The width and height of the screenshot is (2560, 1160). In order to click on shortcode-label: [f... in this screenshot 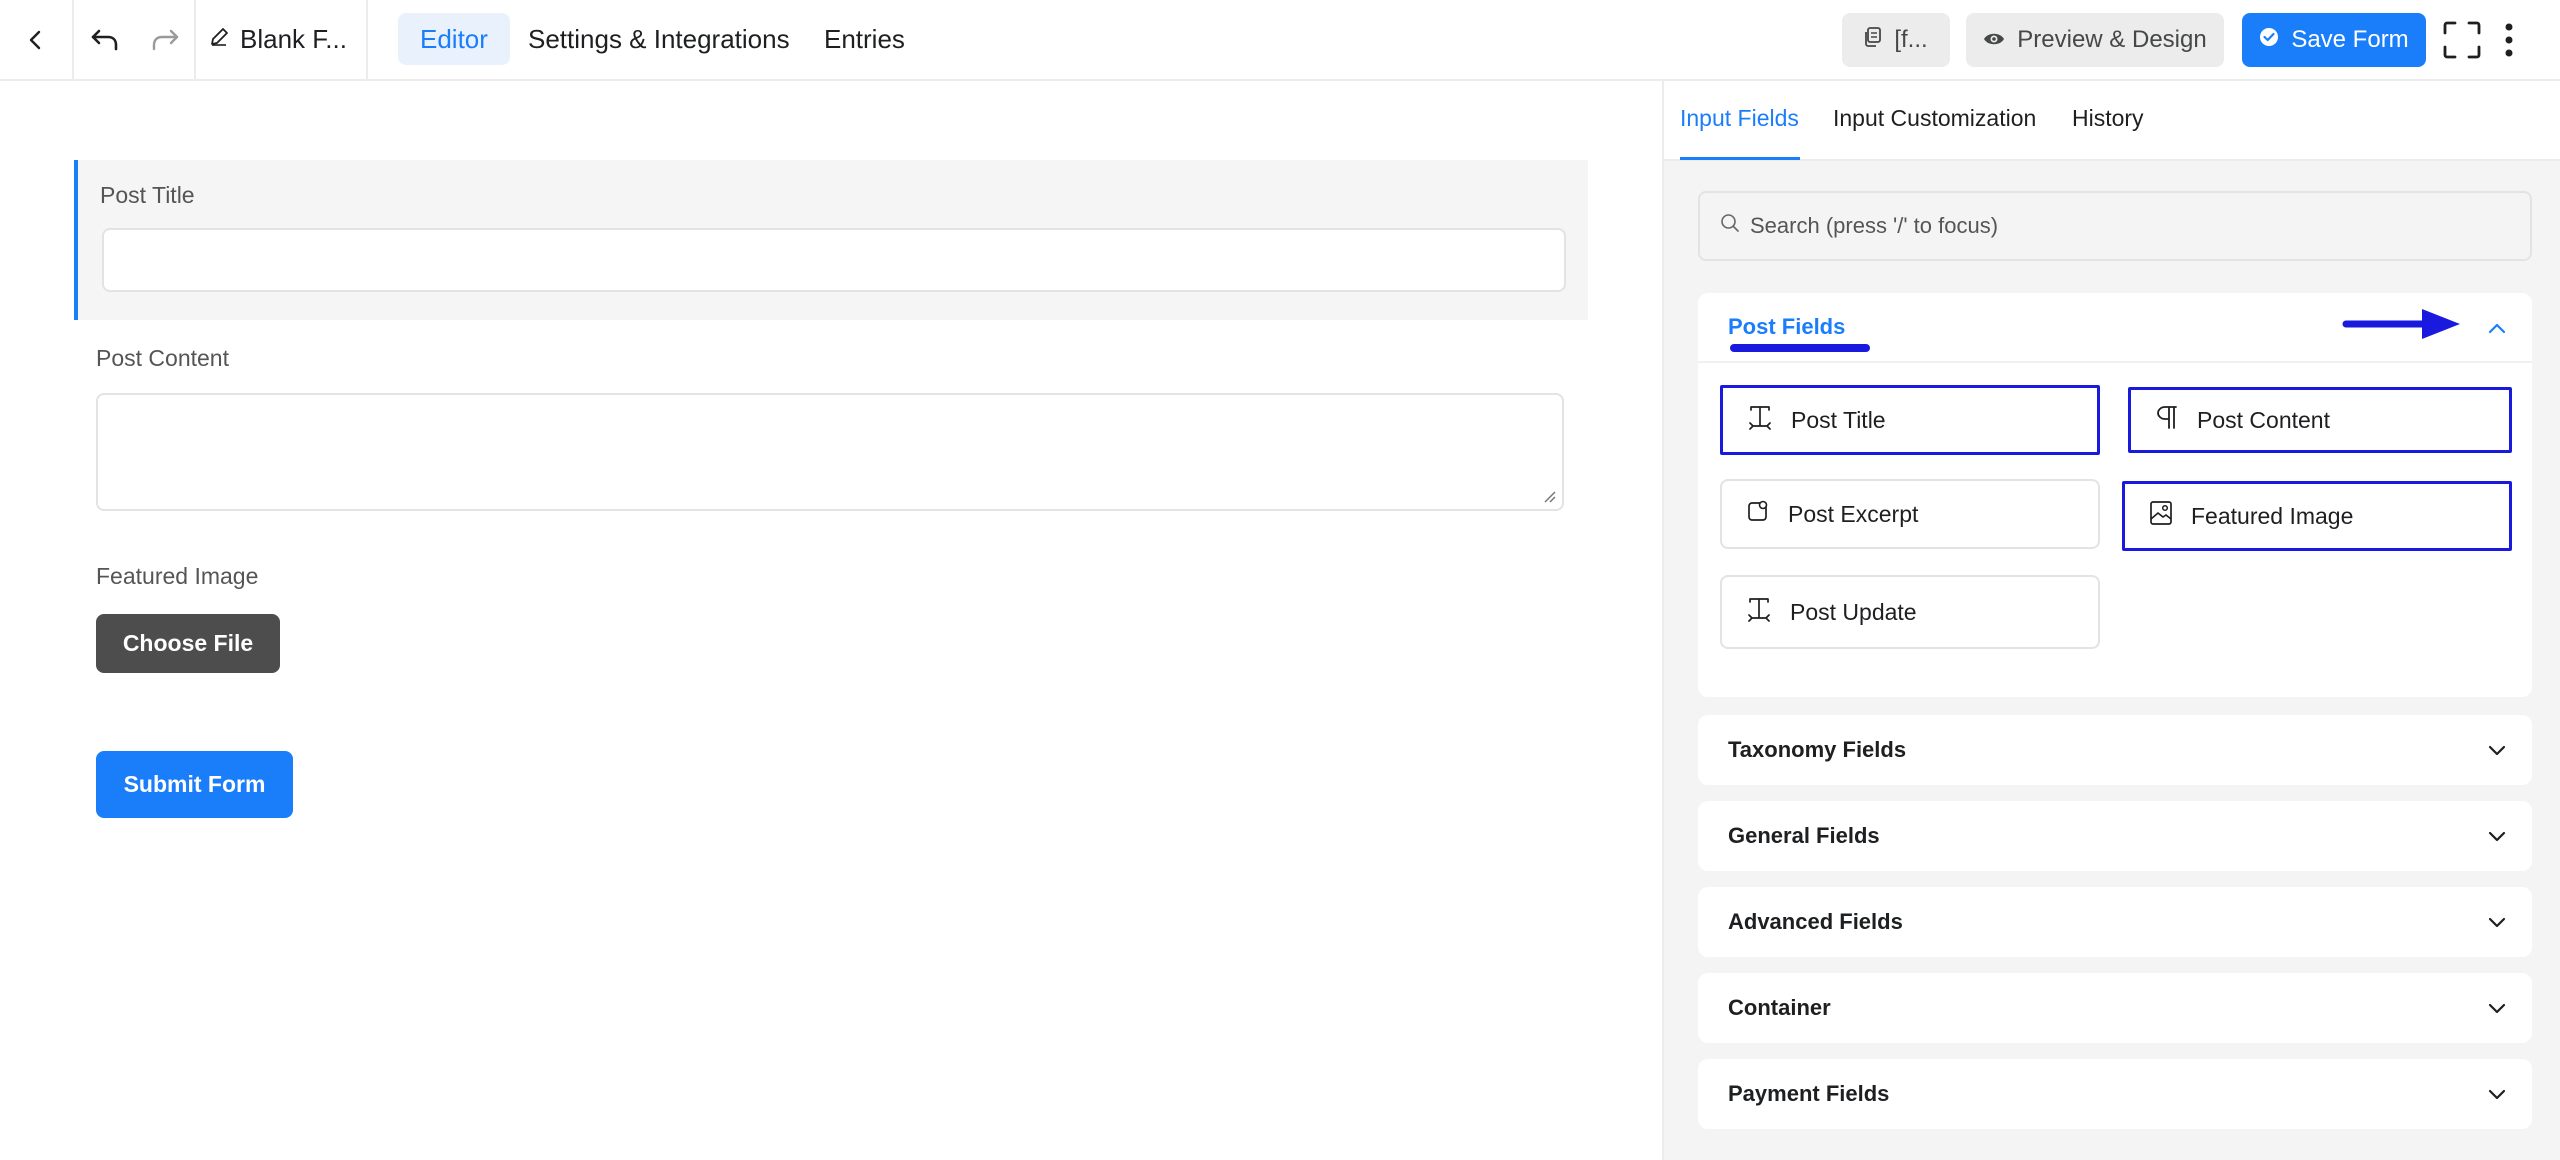, I will do `click(1911, 39)`.